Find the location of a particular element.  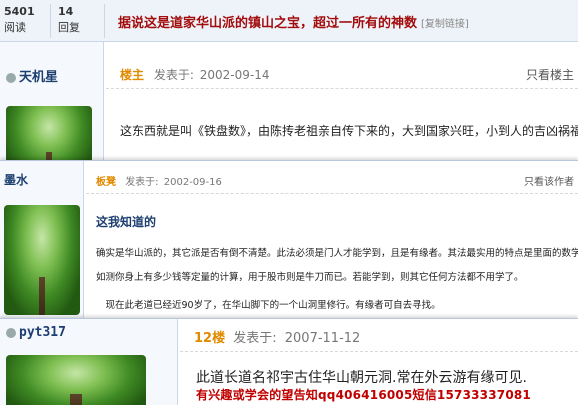

floor-label: 板凳 is located at coordinates (106, 182).